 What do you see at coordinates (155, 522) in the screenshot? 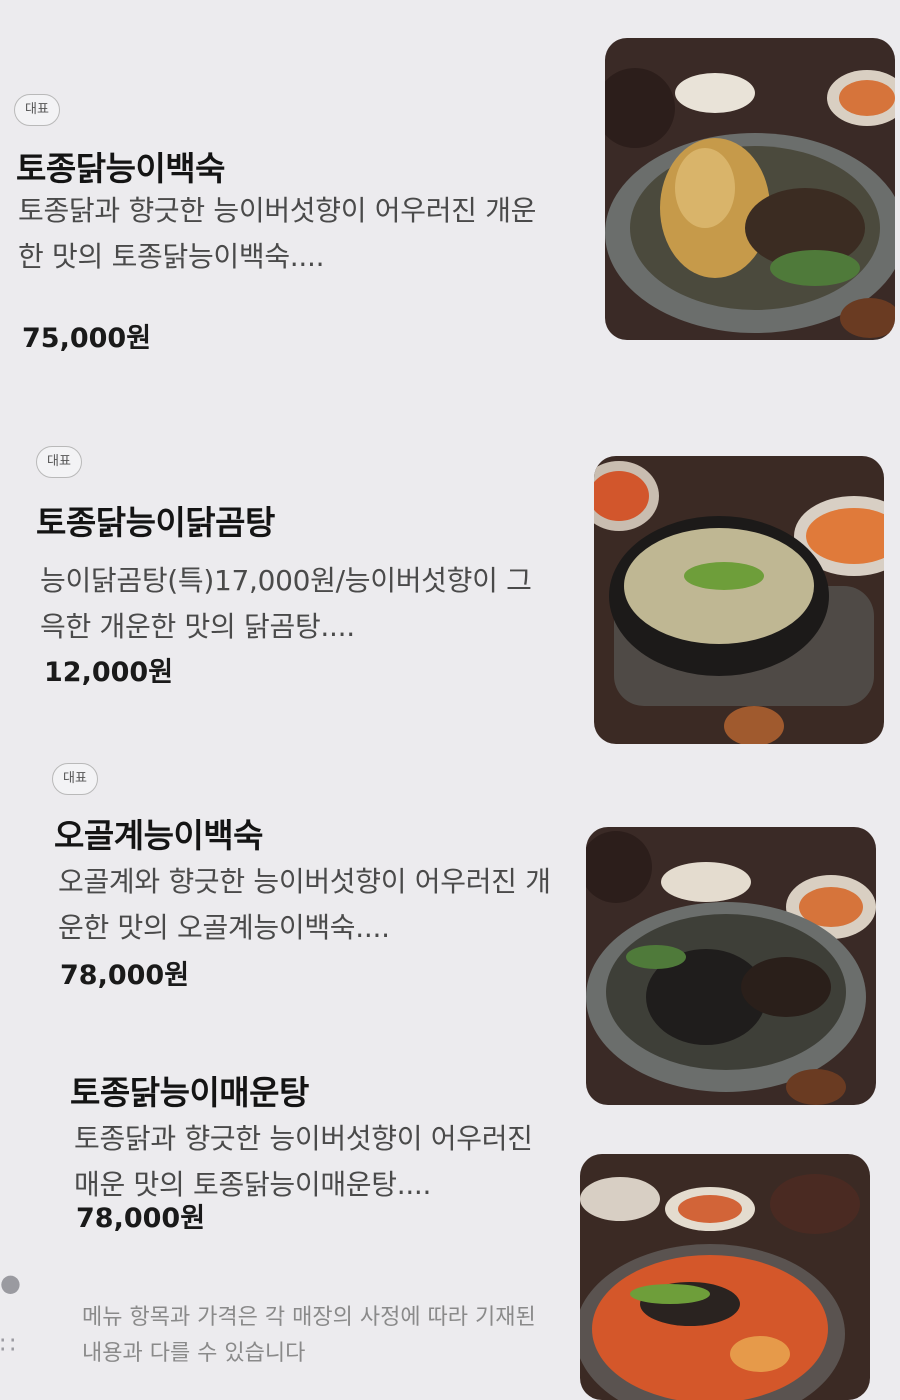
I see `menu-item-name: 토종닭능이닭곰탕` at bounding box center [155, 522].